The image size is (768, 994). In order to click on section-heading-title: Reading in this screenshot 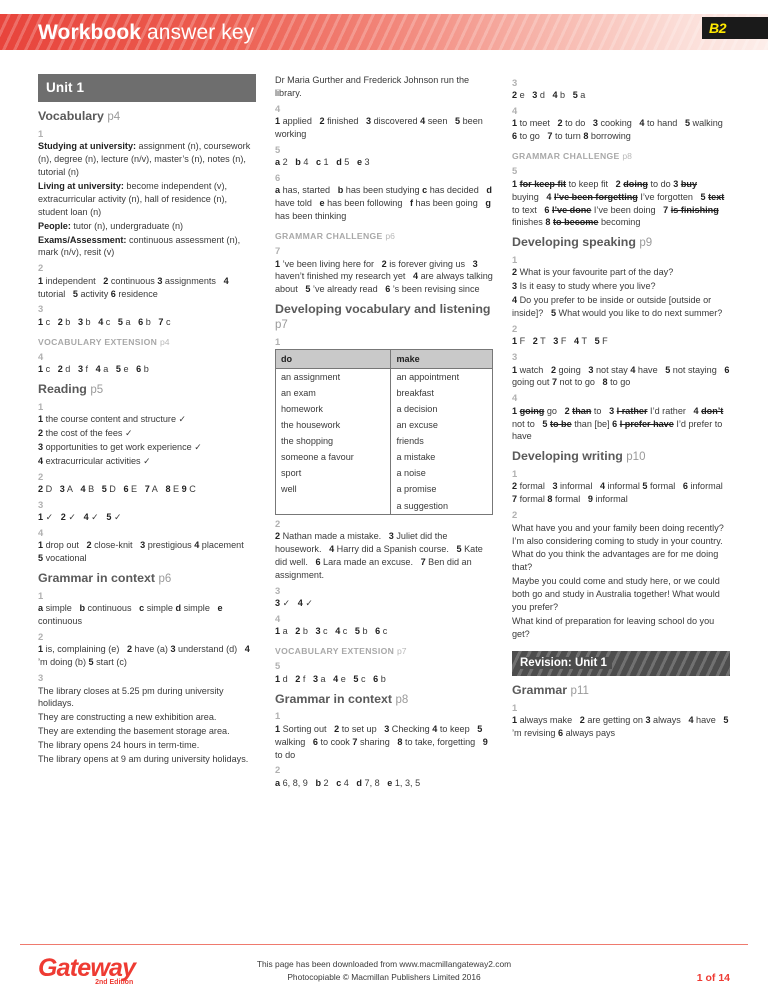, I will do `click(64, 389)`.